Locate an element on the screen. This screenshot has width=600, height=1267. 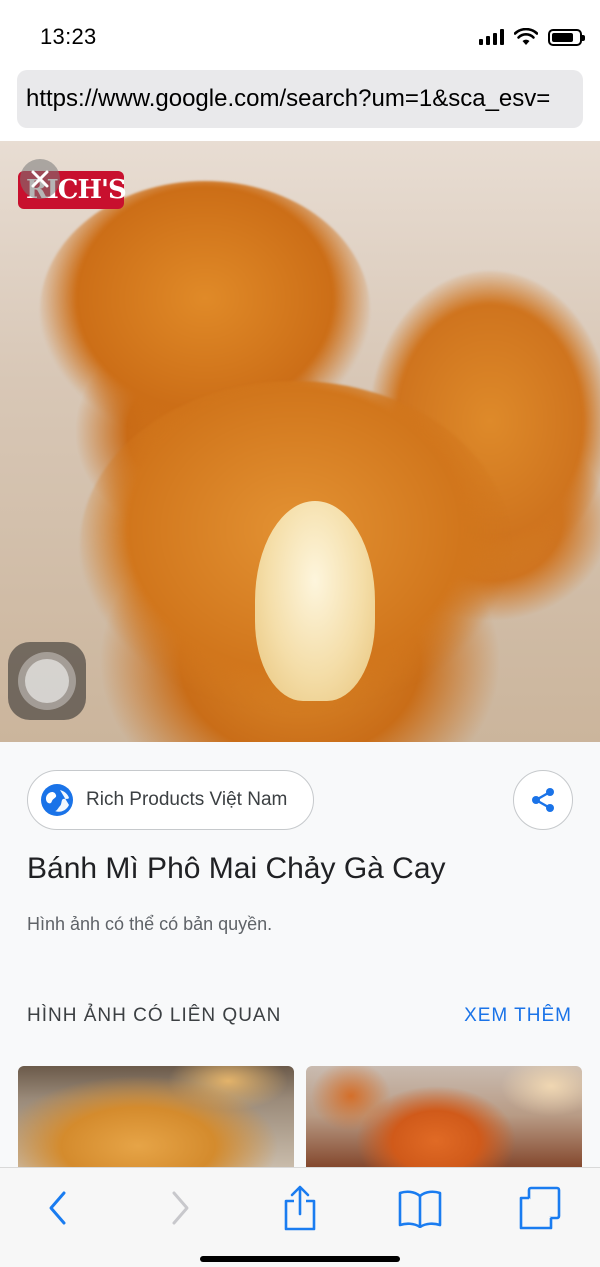
tabs-button is located at coordinates (540, 1208).